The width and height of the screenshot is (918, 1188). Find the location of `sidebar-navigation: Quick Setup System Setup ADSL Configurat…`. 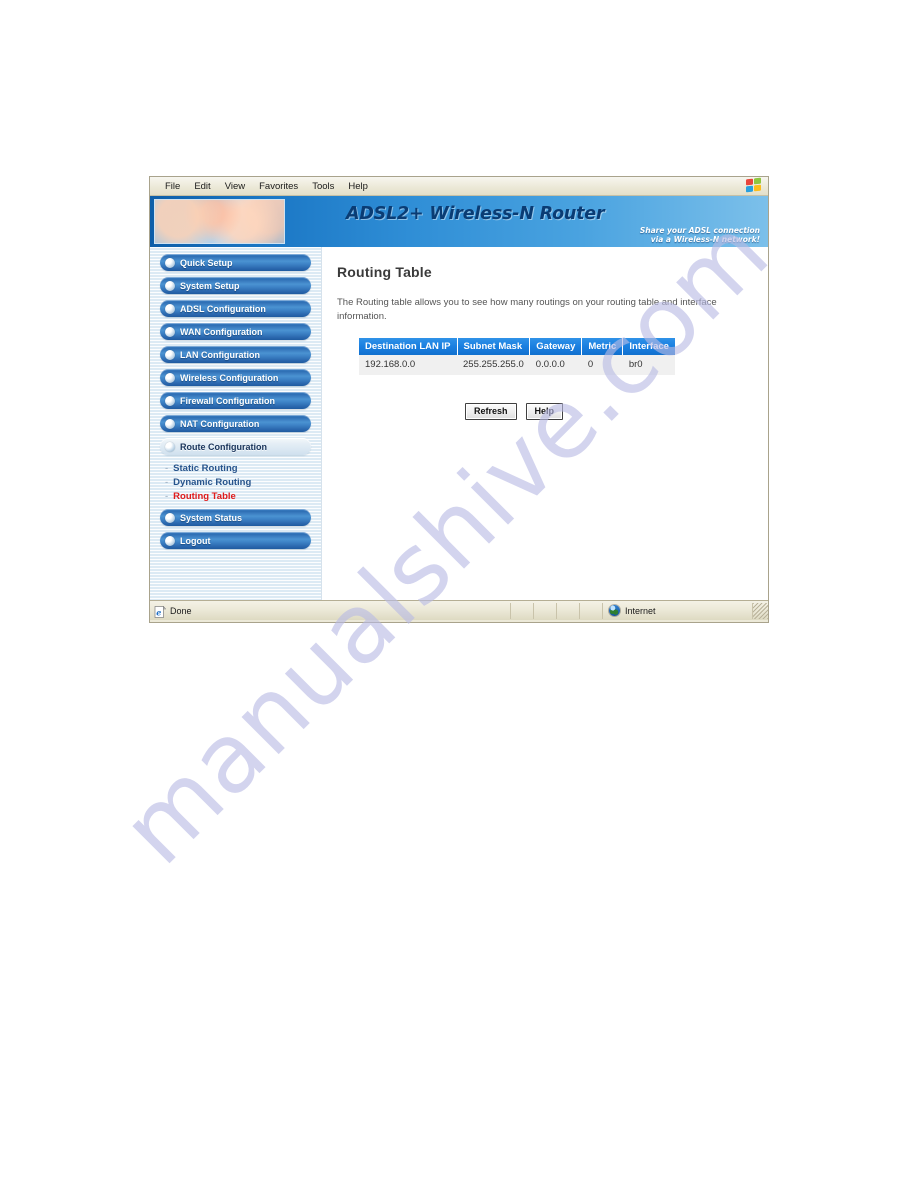

sidebar-navigation: Quick Setup System Setup ADSL Configurat… is located at coordinates (236, 423).